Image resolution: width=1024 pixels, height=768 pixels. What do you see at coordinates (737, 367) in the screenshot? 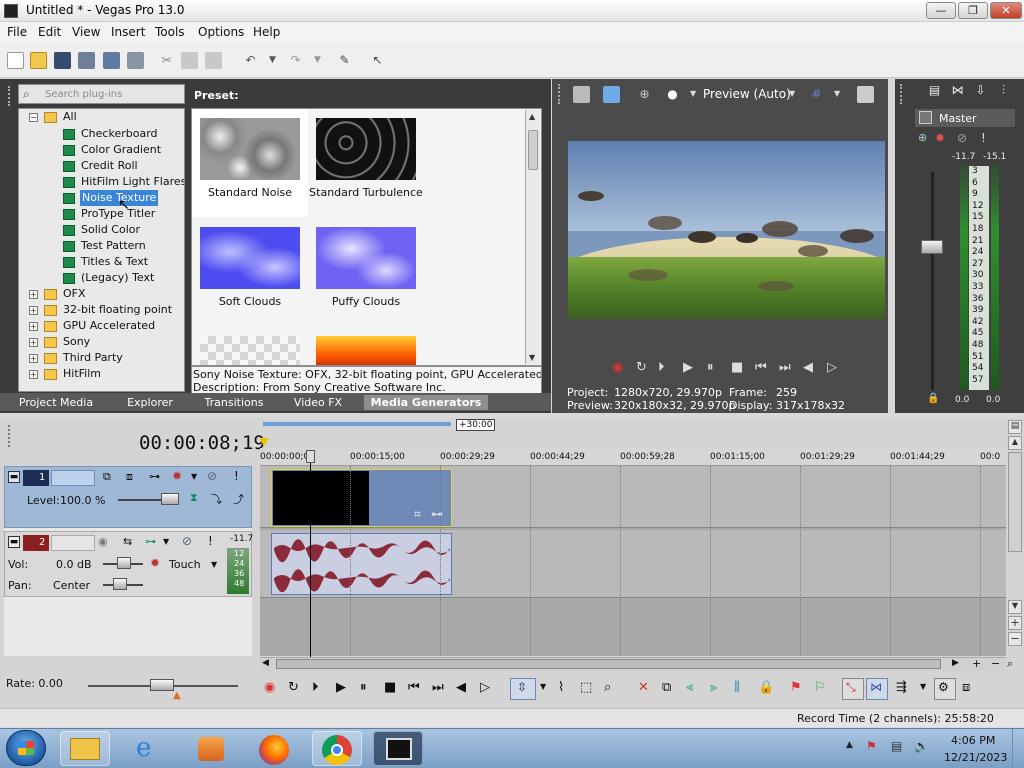
I see `stop-icon: ■` at bounding box center [737, 367].